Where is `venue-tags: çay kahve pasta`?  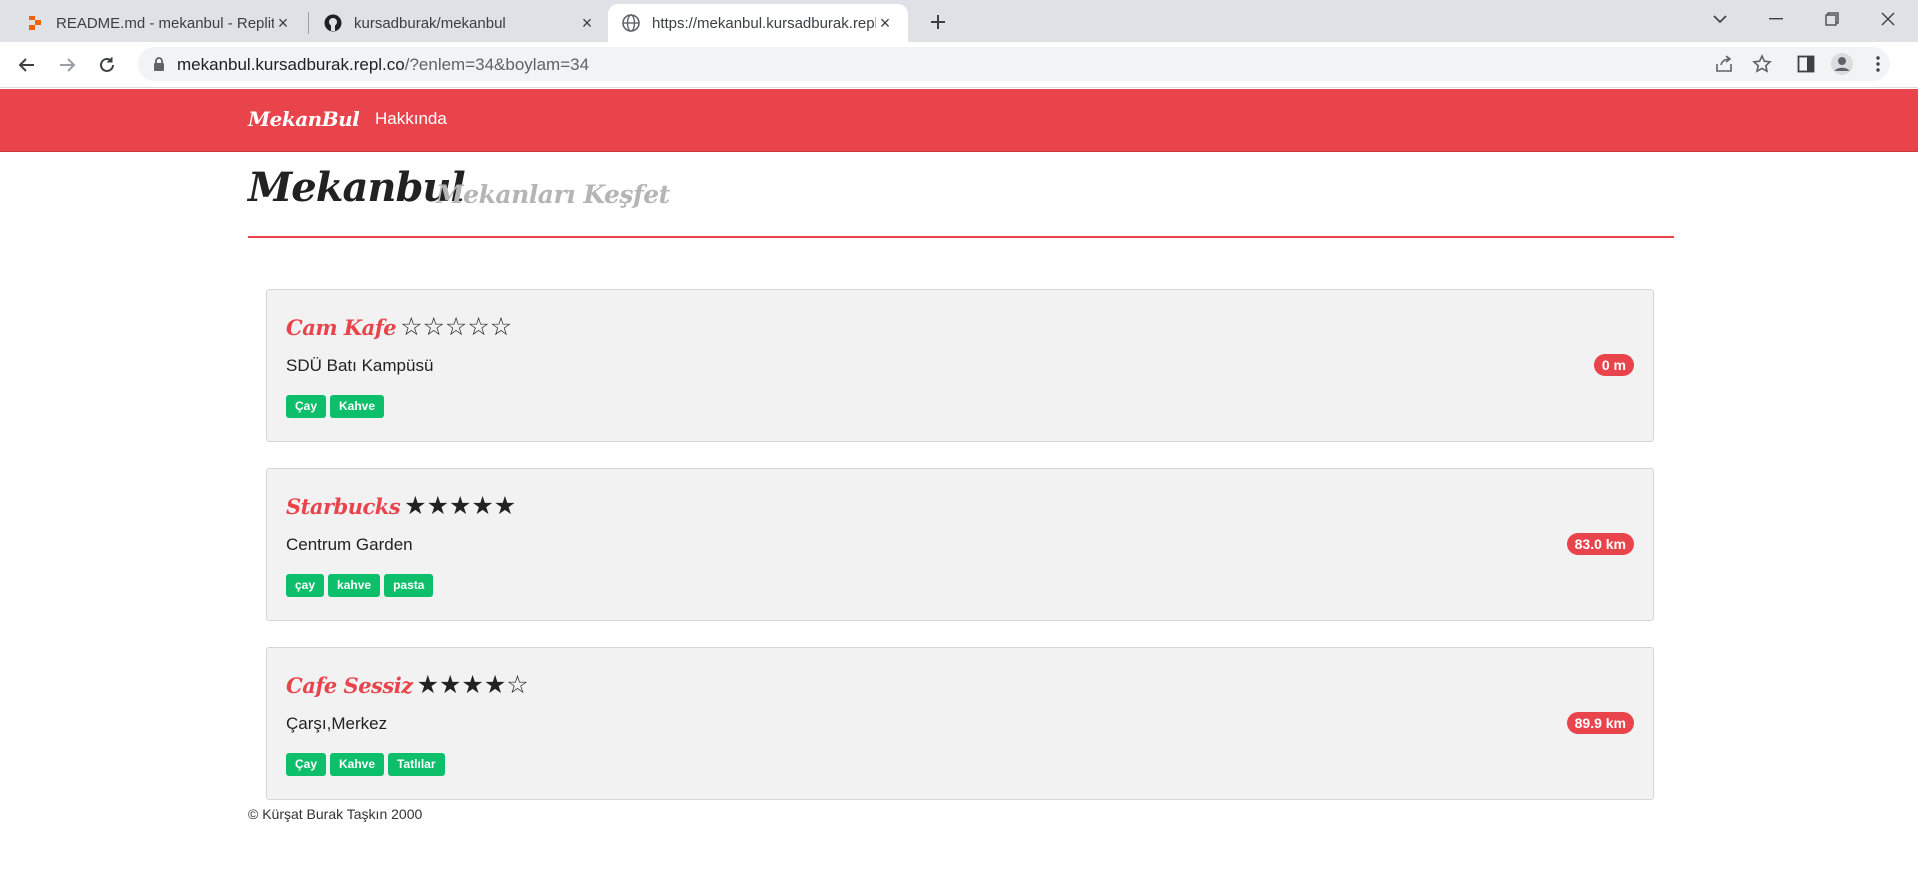
venue-tags: çay kahve pasta is located at coordinates (361, 585).